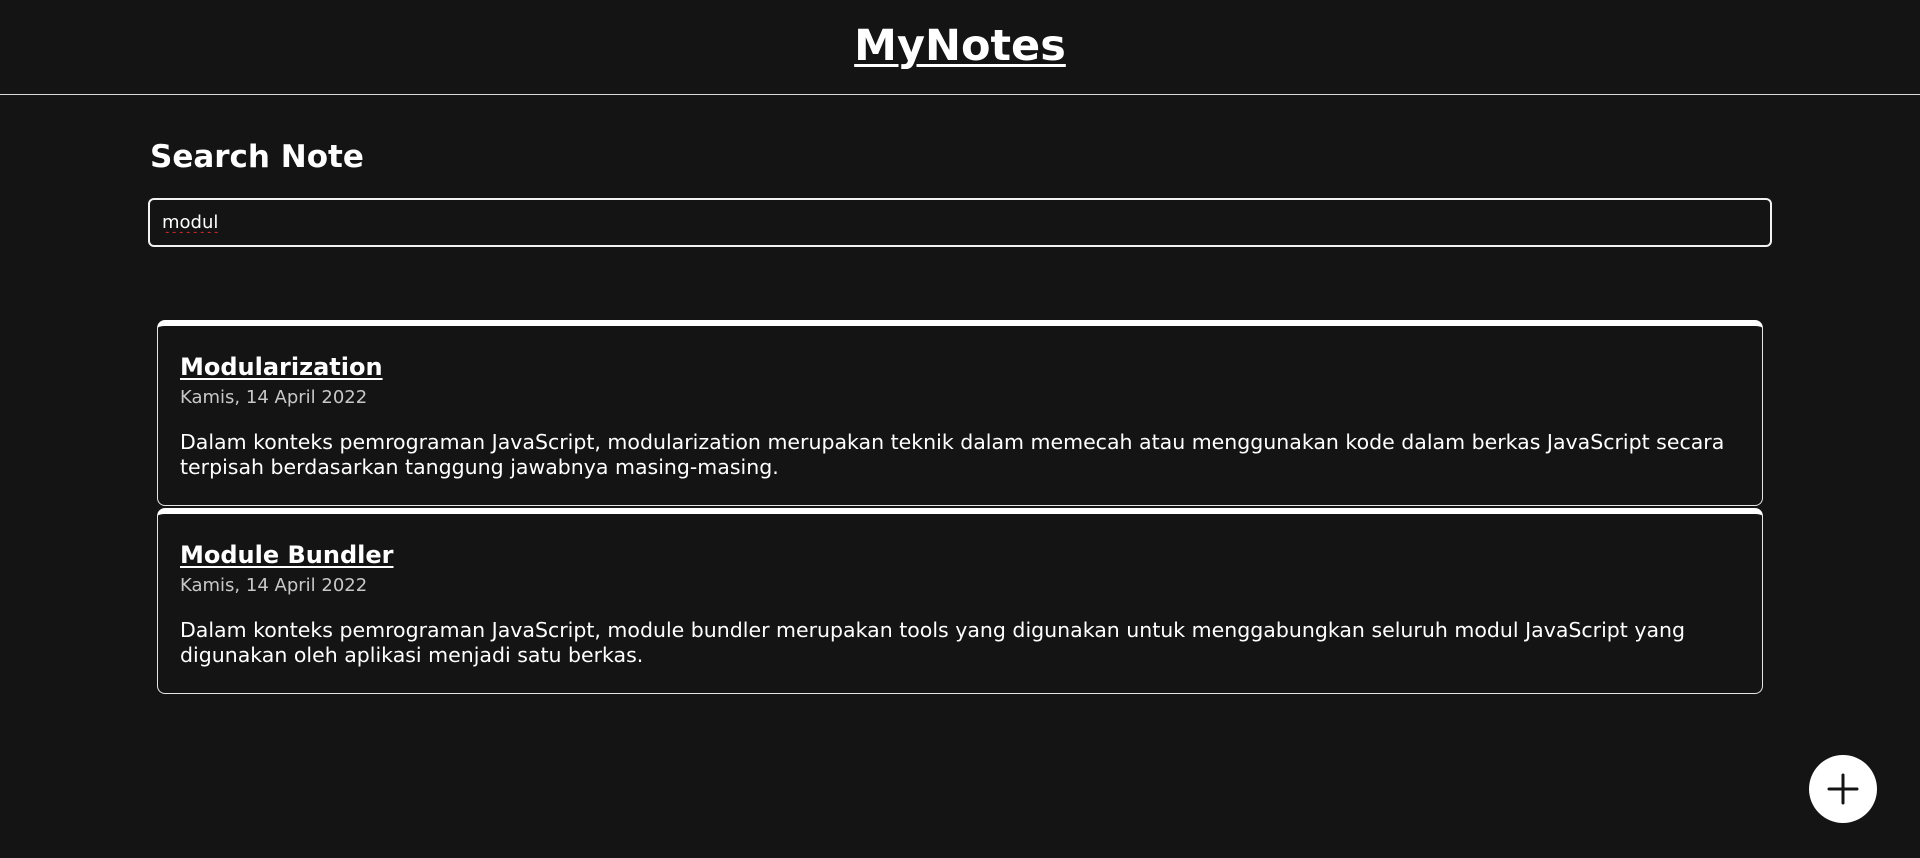 This screenshot has height=858, width=1920. Describe the element at coordinates (960, 555) in the screenshot. I see `note-title-link: Module Bundler` at that location.